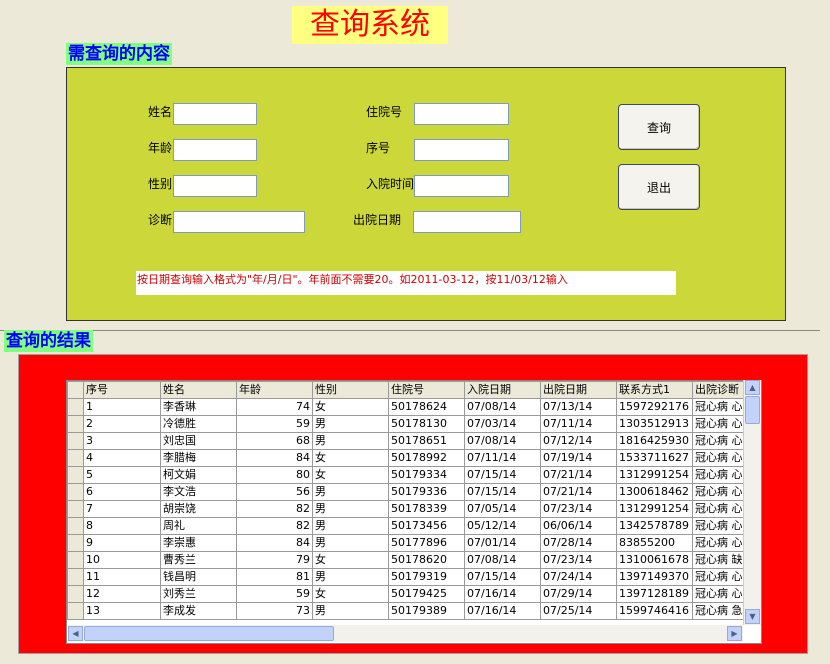  I want to click on table-cell: 6, so click(122, 492).